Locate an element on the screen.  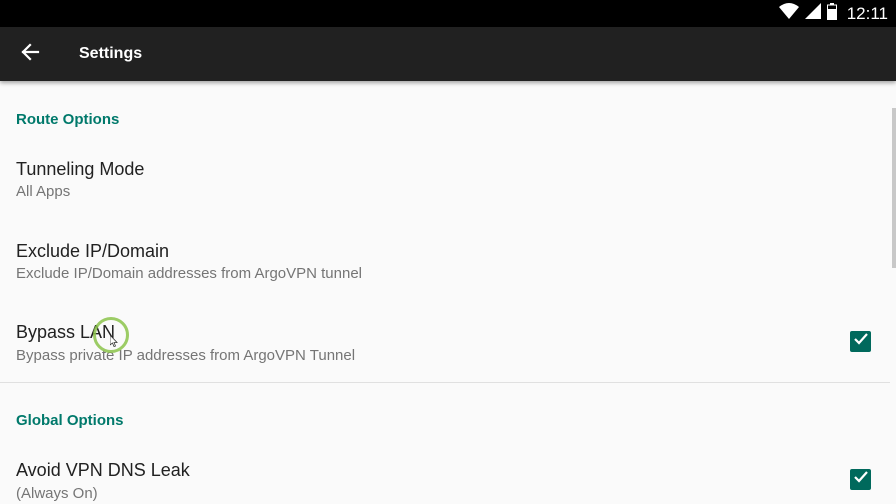
bypass-lan-checkbox is located at coordinates (860, 341).